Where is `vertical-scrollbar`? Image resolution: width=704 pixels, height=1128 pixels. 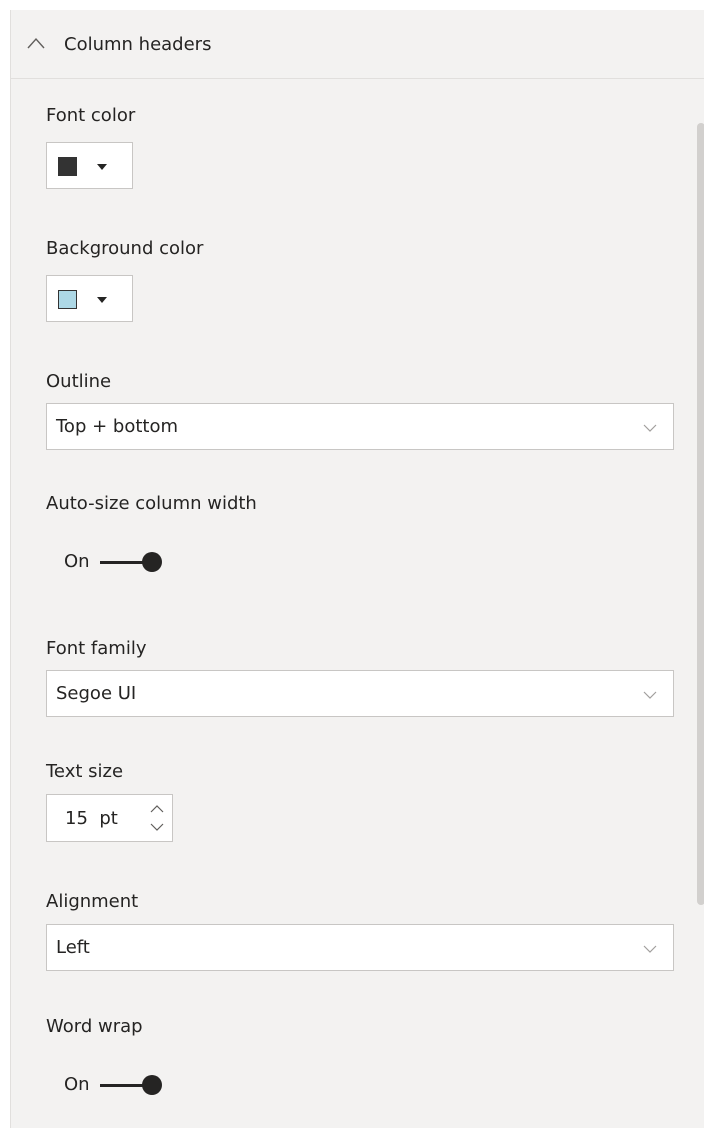 vertical-scrollbar is located at coordinates (700, 514).